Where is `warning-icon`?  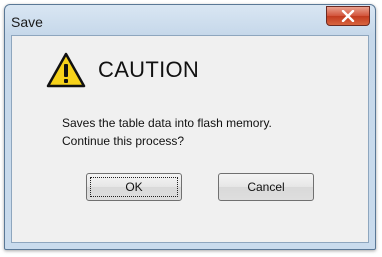
warning-icon is located at coordinates (66, 70).